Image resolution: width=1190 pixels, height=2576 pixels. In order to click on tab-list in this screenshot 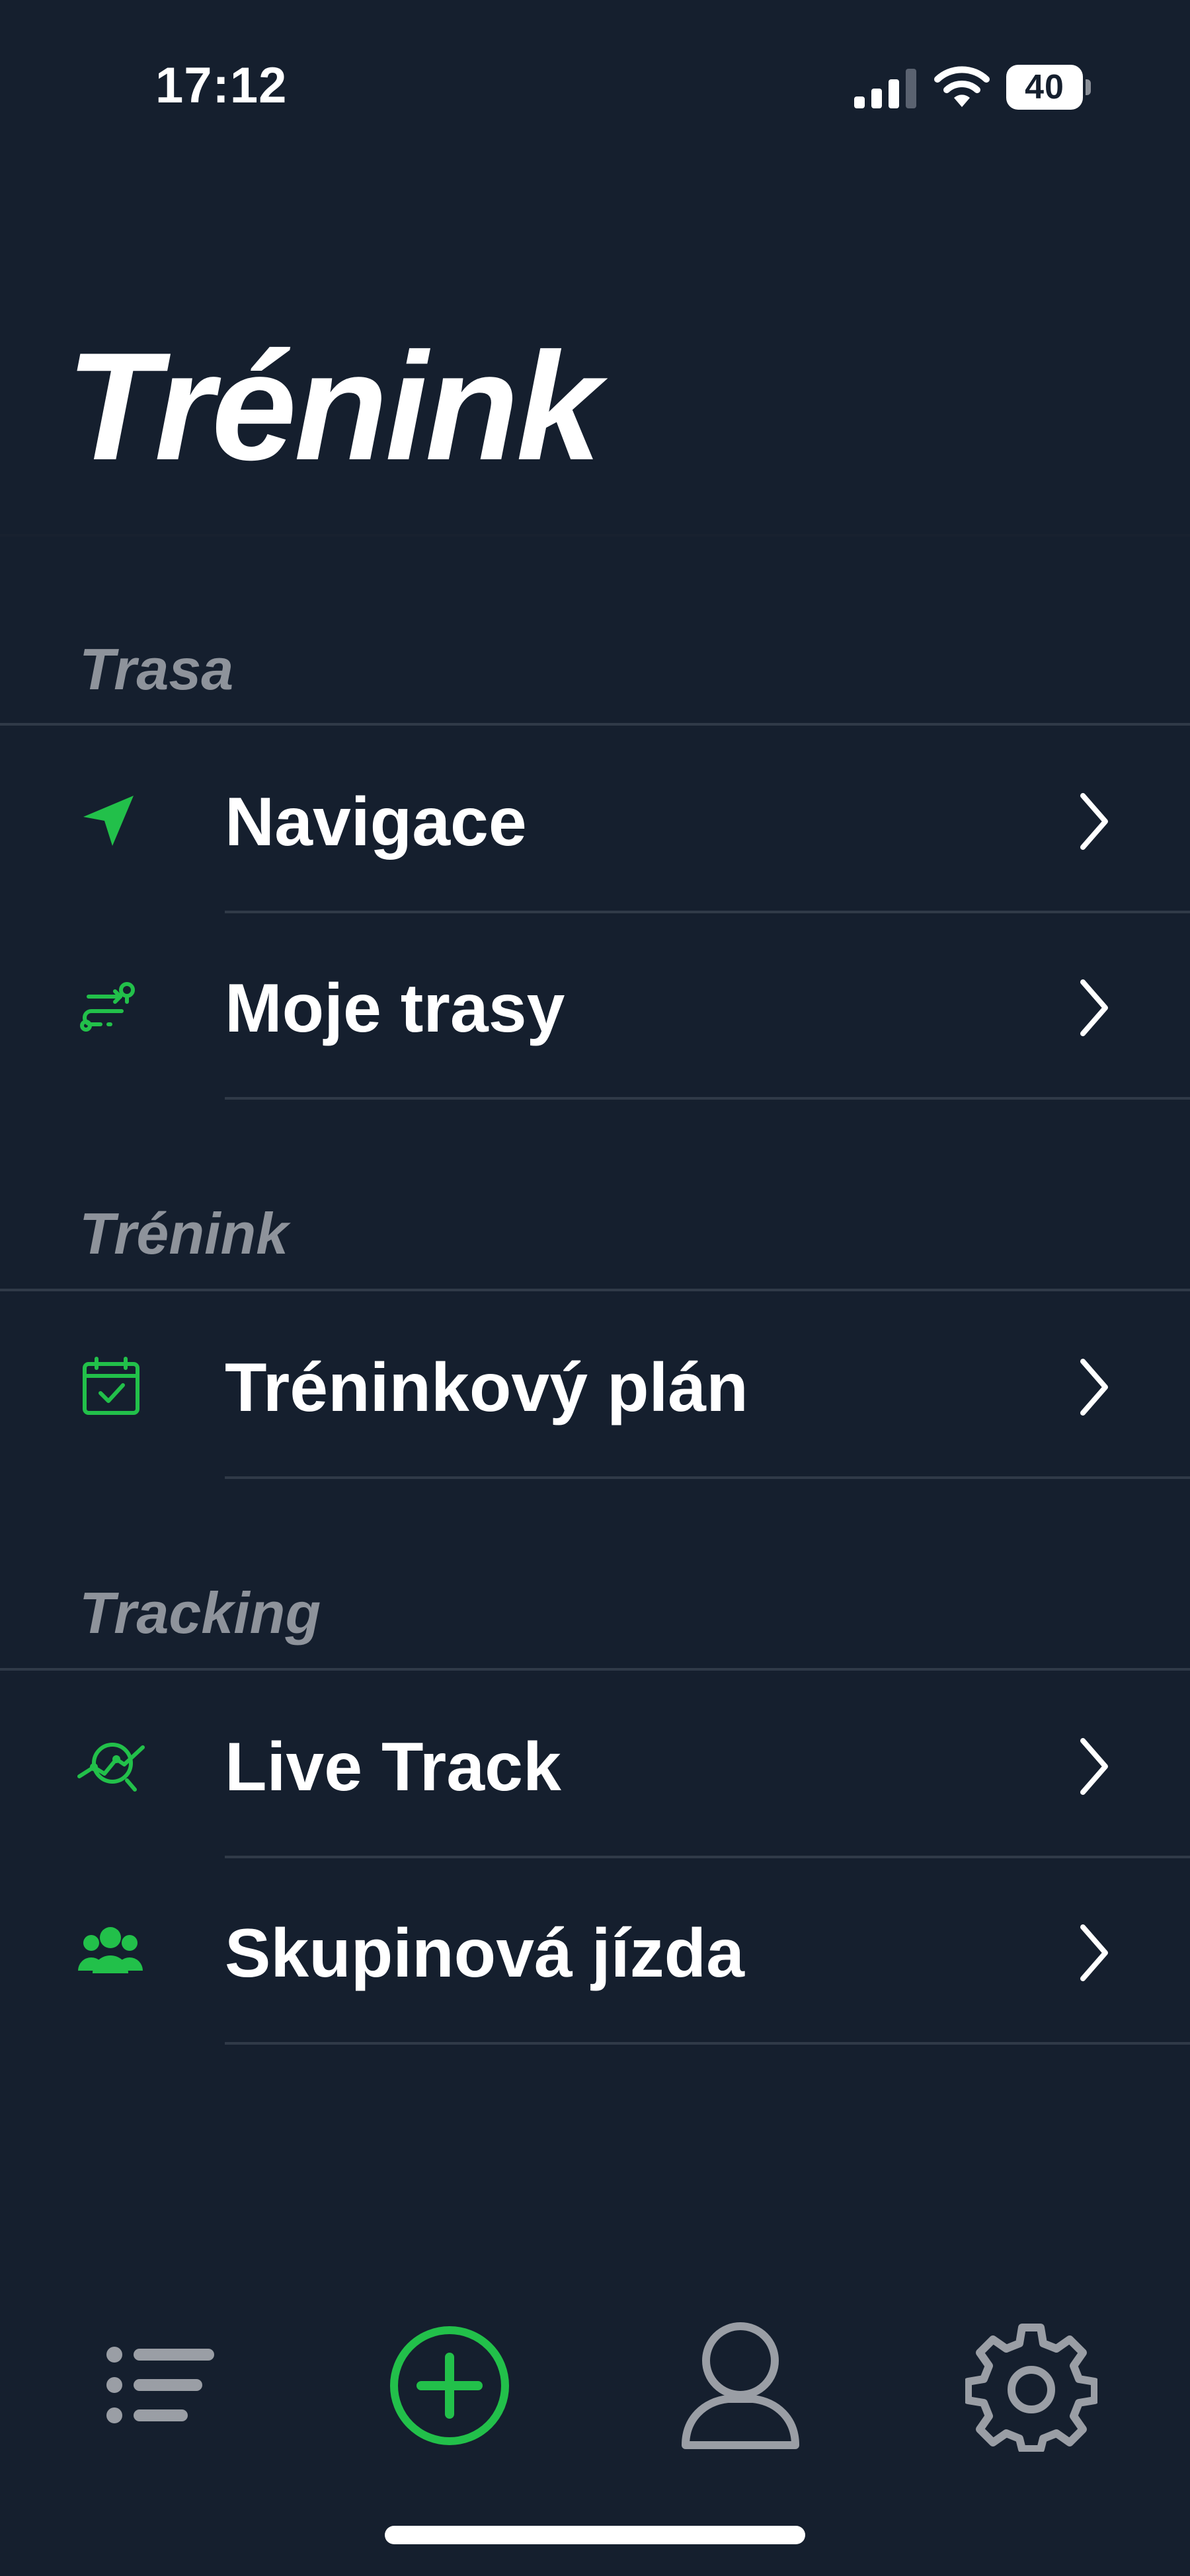, I will do `click(160, 2385)`.